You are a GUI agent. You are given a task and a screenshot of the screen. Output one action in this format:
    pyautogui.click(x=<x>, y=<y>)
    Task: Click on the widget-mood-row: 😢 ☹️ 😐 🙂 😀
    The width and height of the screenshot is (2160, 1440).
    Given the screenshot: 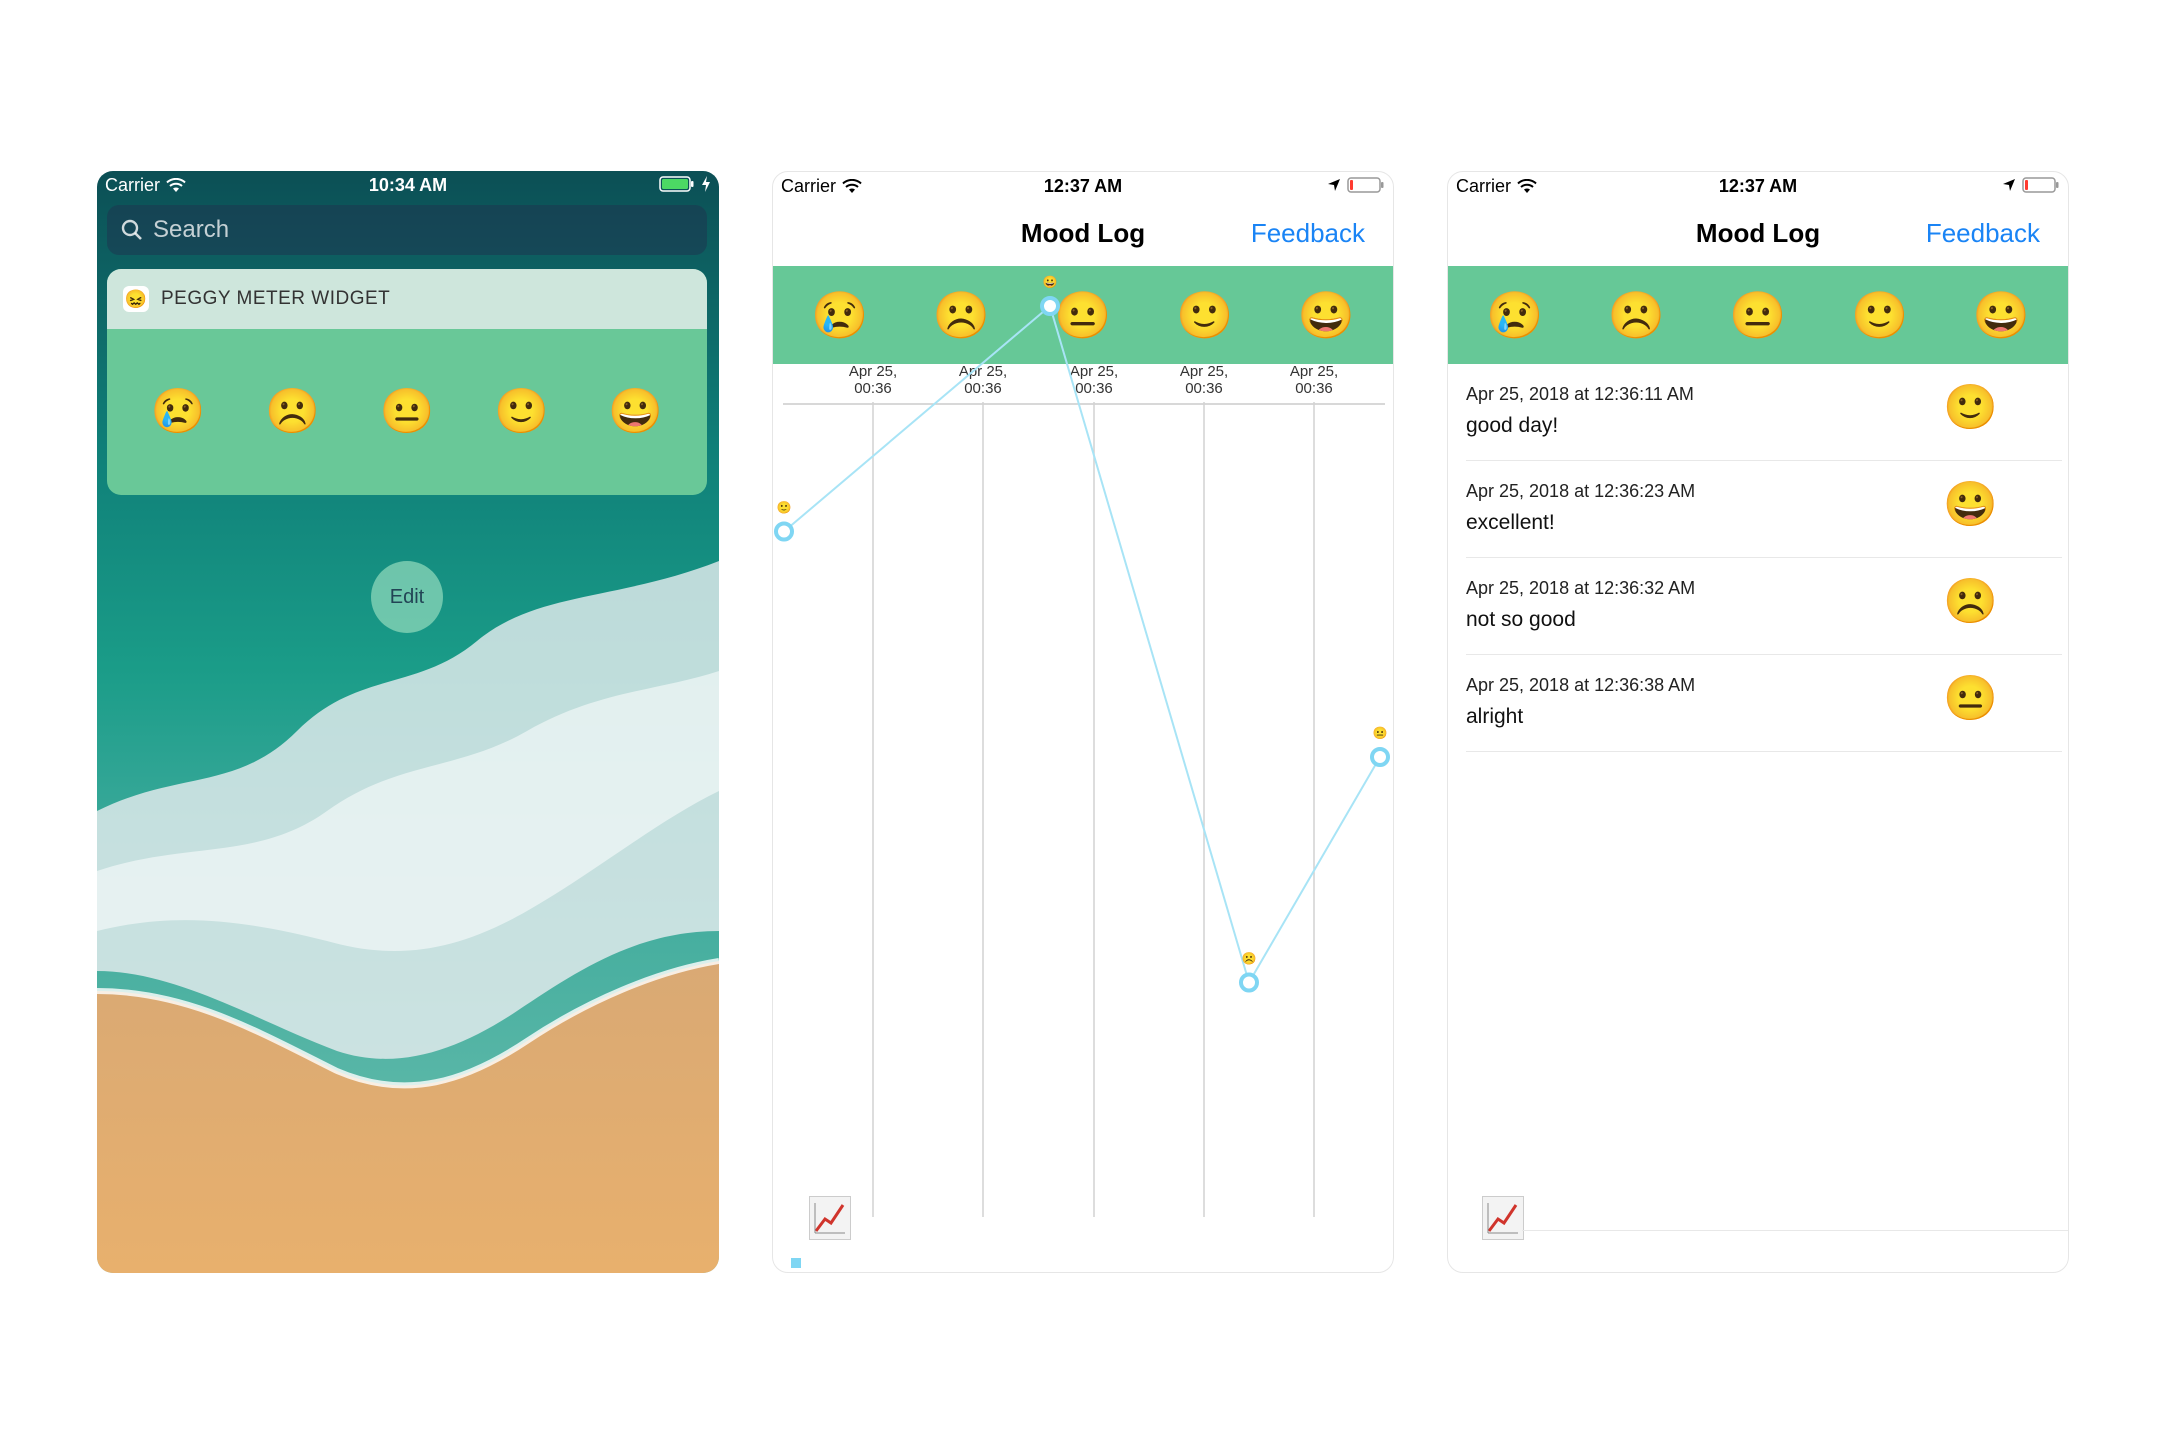 What is the action you would take?
    pyautogui.click(x=407, y=412)
    